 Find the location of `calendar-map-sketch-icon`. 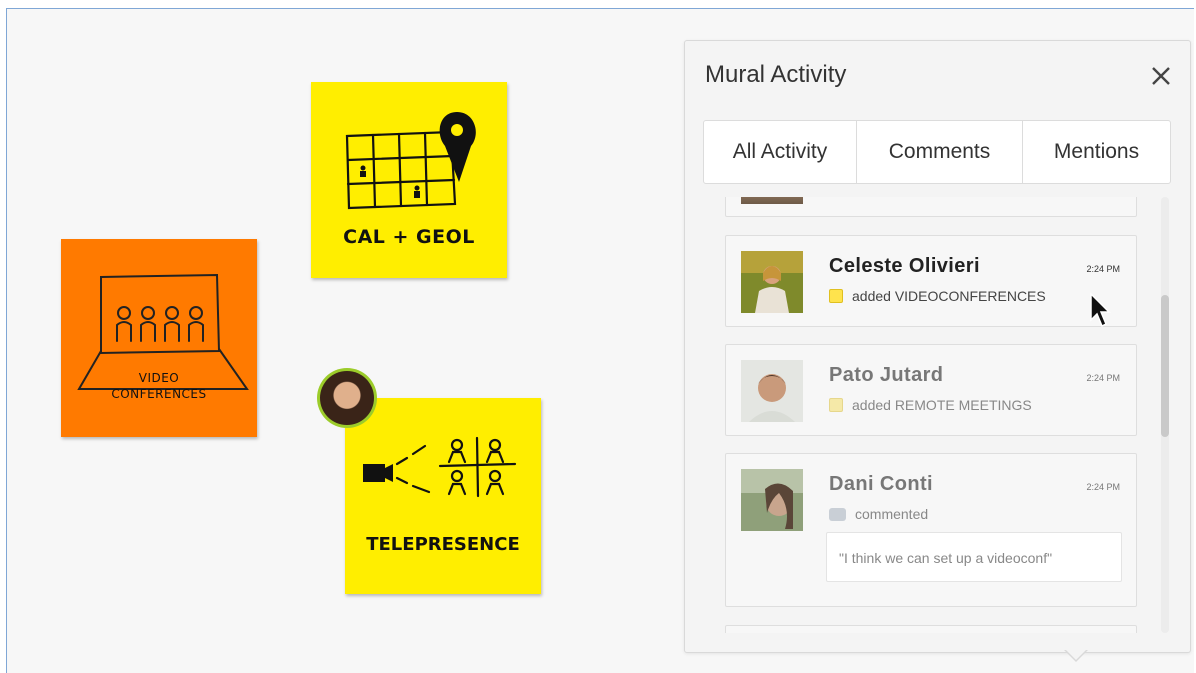

calendar-map-sketch-icon is located at coordinates (410, 161).